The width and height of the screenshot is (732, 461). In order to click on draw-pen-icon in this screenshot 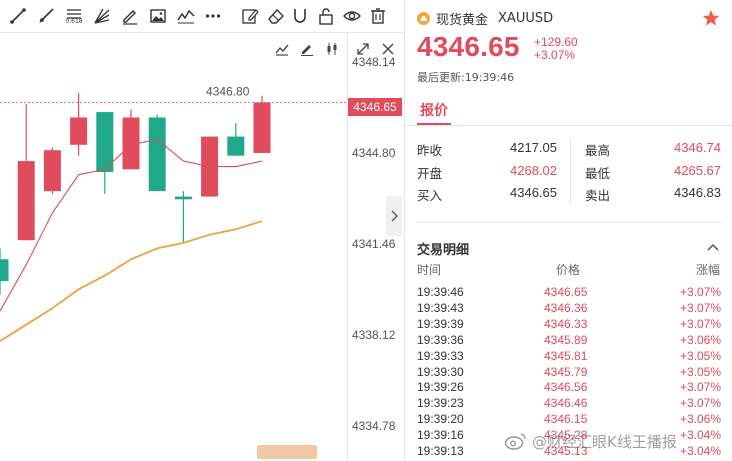, I will do `click(306, 49)`.